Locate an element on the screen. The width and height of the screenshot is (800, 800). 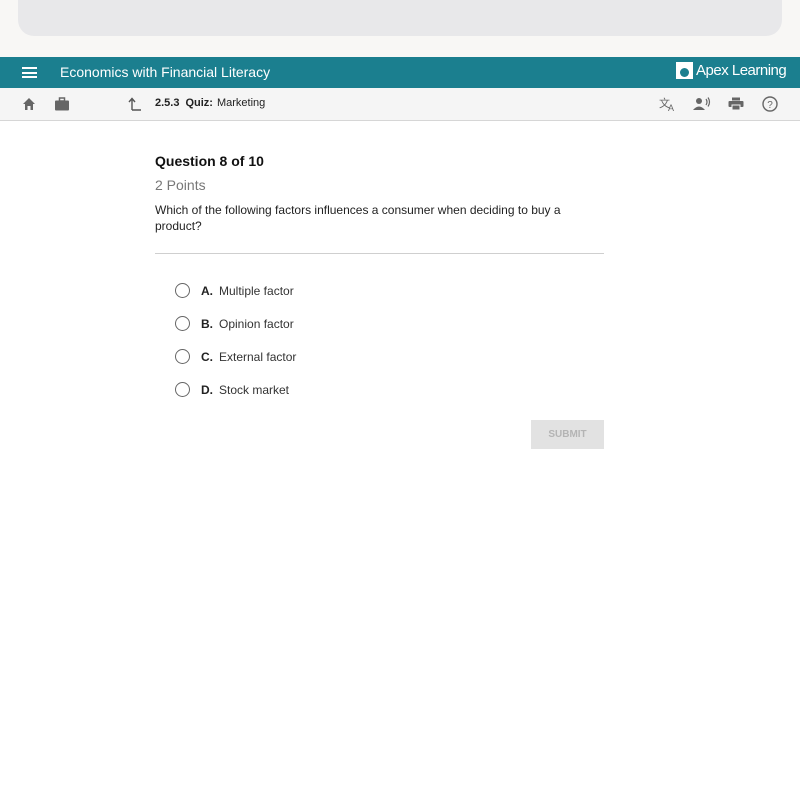
divider is located at coordinates (379, 253).